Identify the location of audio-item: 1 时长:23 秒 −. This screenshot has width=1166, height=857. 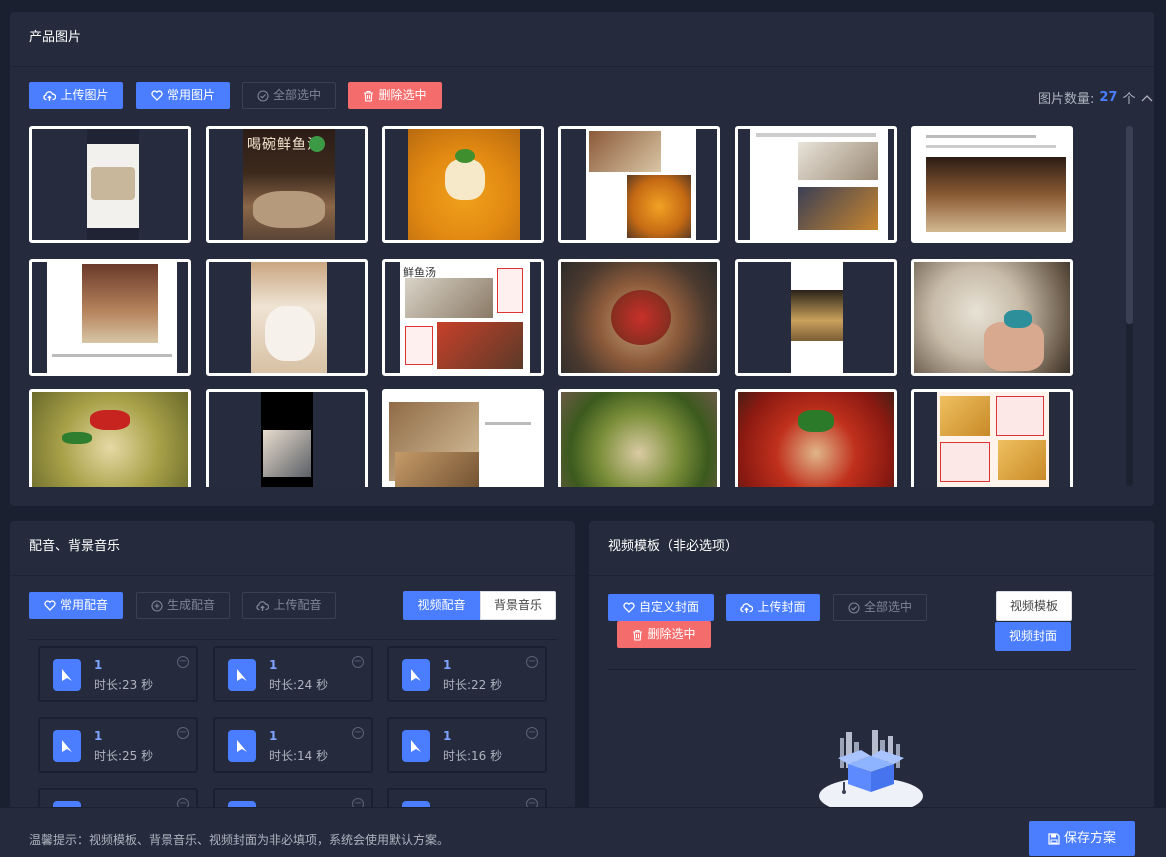
(118, 674).